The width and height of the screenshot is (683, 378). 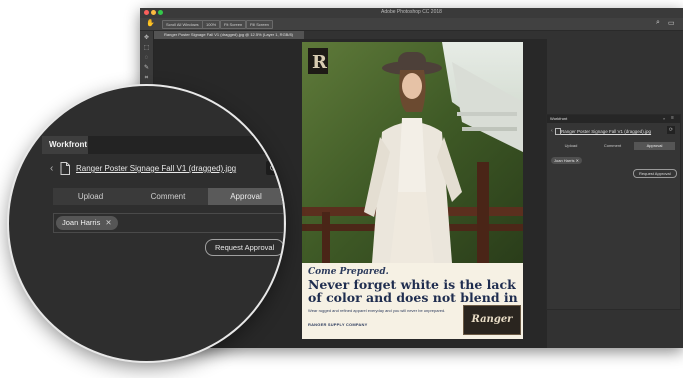 What do you see at coordinates (244, 247) in the screenshot?
I see `zoom-request-approval-button: Request Approval` at bounding box center [244, 247].